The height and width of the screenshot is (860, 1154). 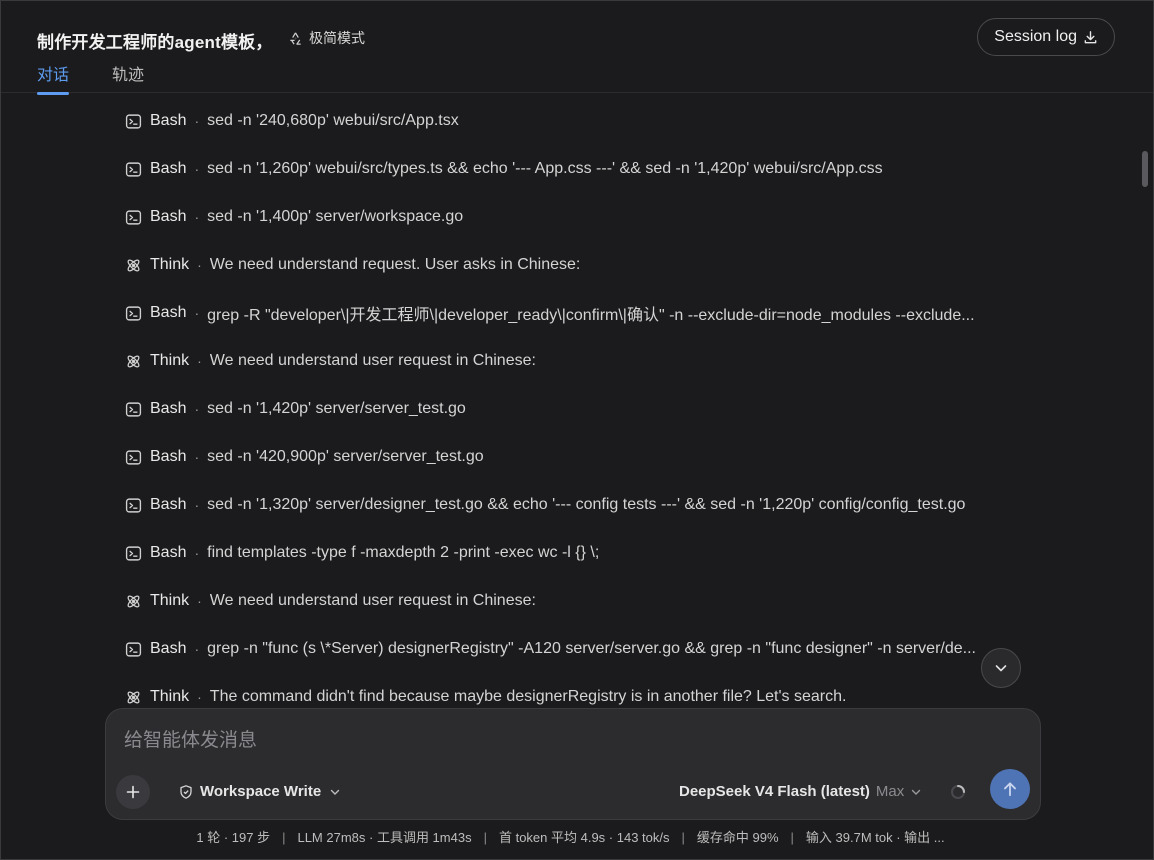 What do you see at coordinates (384, 837) in the screenshot?
I see `status-timing: LLM 27m8s · 工具调用 1m43s` at bounding box center [384, 837].